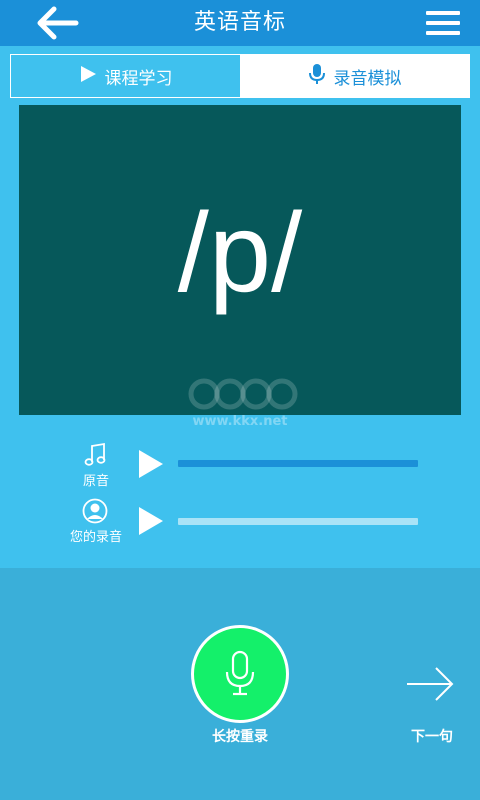 Image resolution: width=480 pixels, height=800 pixels. I want to click on recording-audio-label: 您的录音, so click(95, 537).